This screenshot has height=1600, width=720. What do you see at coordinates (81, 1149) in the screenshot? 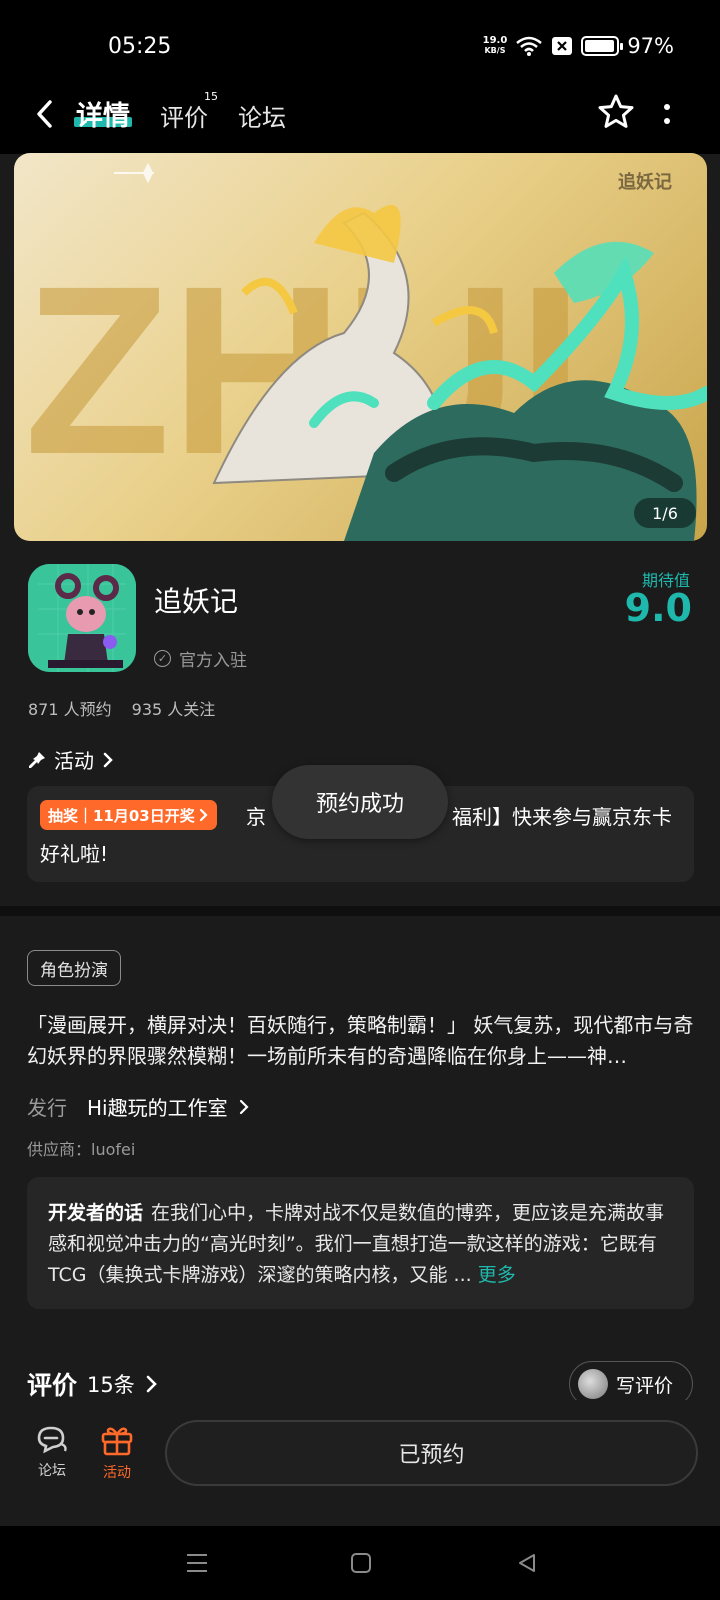
I see `supplier: 供应商：luofei` at bounding box center [81, 1149].